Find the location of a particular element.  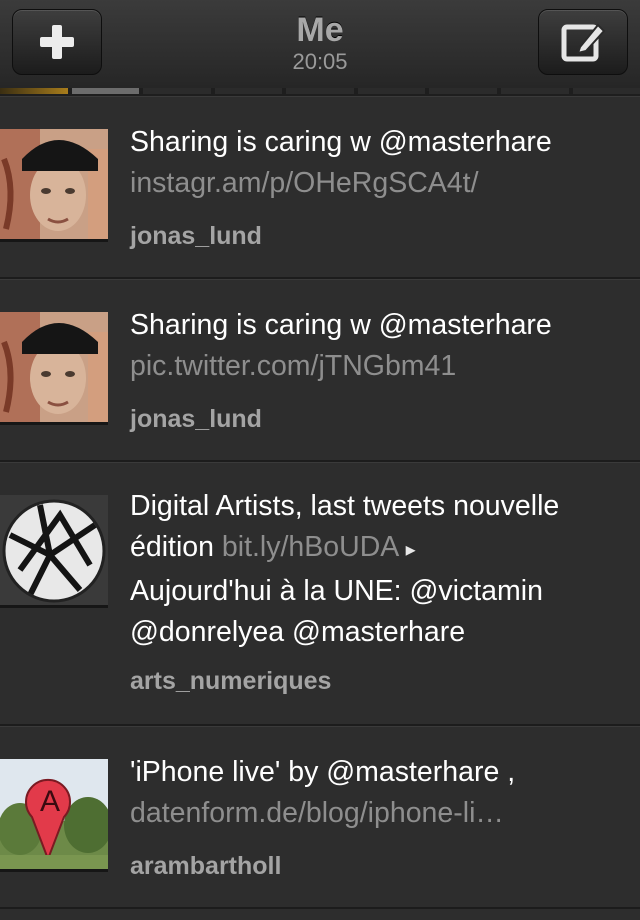

avatar: A is located at coordinates (54, 814).